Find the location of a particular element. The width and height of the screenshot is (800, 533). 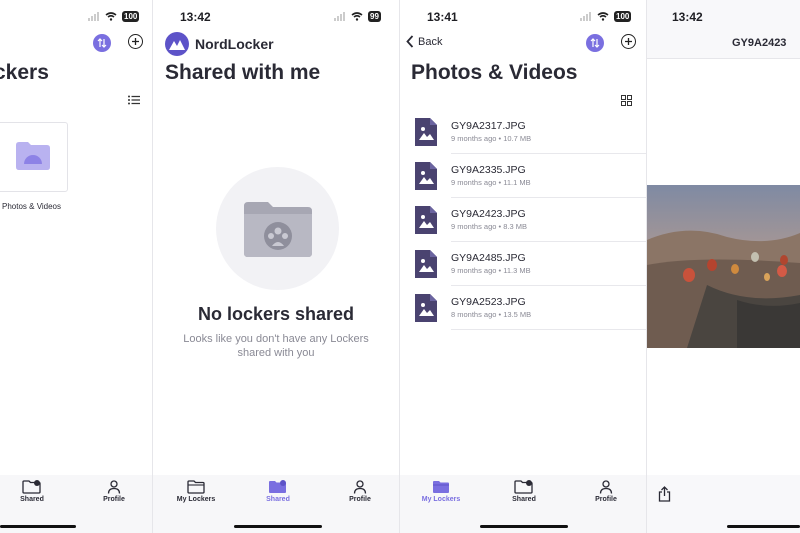

empty-state-title: No lockers shared is located at coordinates (276, 314).